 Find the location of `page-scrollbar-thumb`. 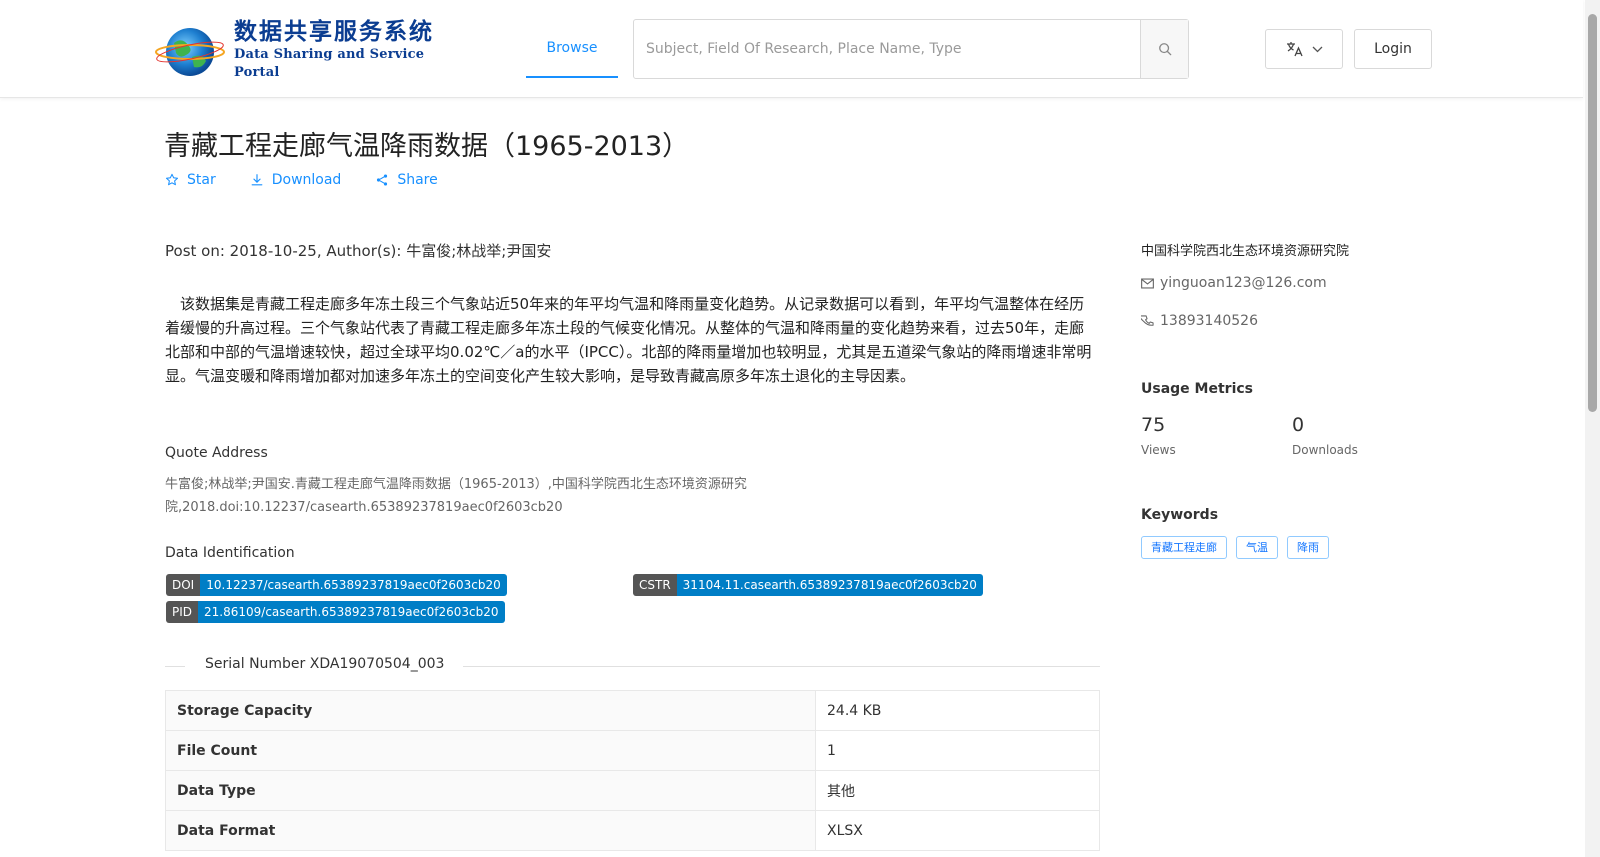

page-scrollbar-thumb is located at coordinates (1592, 213).